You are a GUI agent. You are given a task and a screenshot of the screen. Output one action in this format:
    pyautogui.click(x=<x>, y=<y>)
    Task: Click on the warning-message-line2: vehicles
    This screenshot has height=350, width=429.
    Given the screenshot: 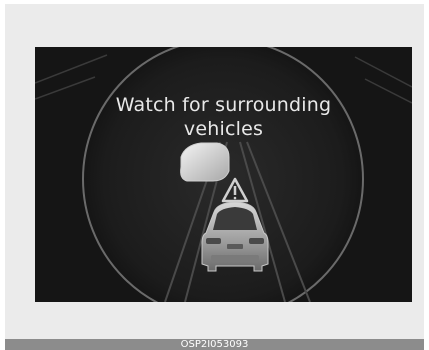 What is the action you would take?
    pyautogui.click(x=223, y=129)
    